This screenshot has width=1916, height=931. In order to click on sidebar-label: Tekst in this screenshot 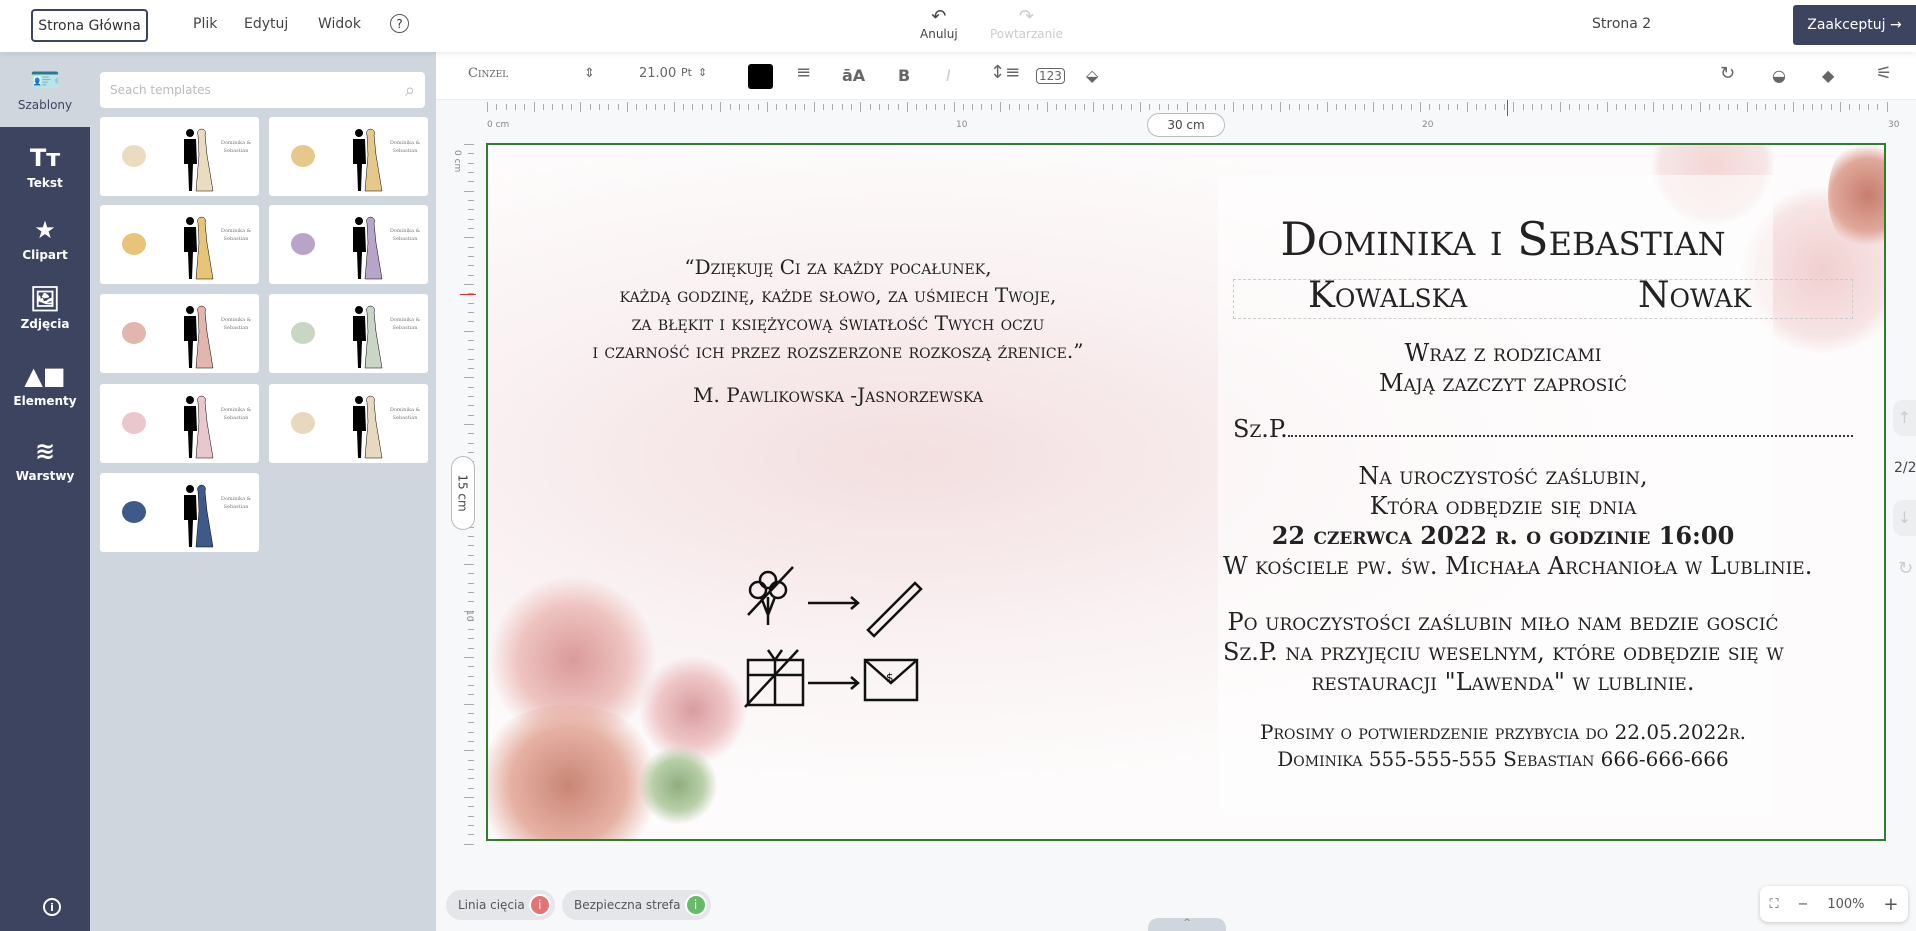, I will do `click(45, 183)`.